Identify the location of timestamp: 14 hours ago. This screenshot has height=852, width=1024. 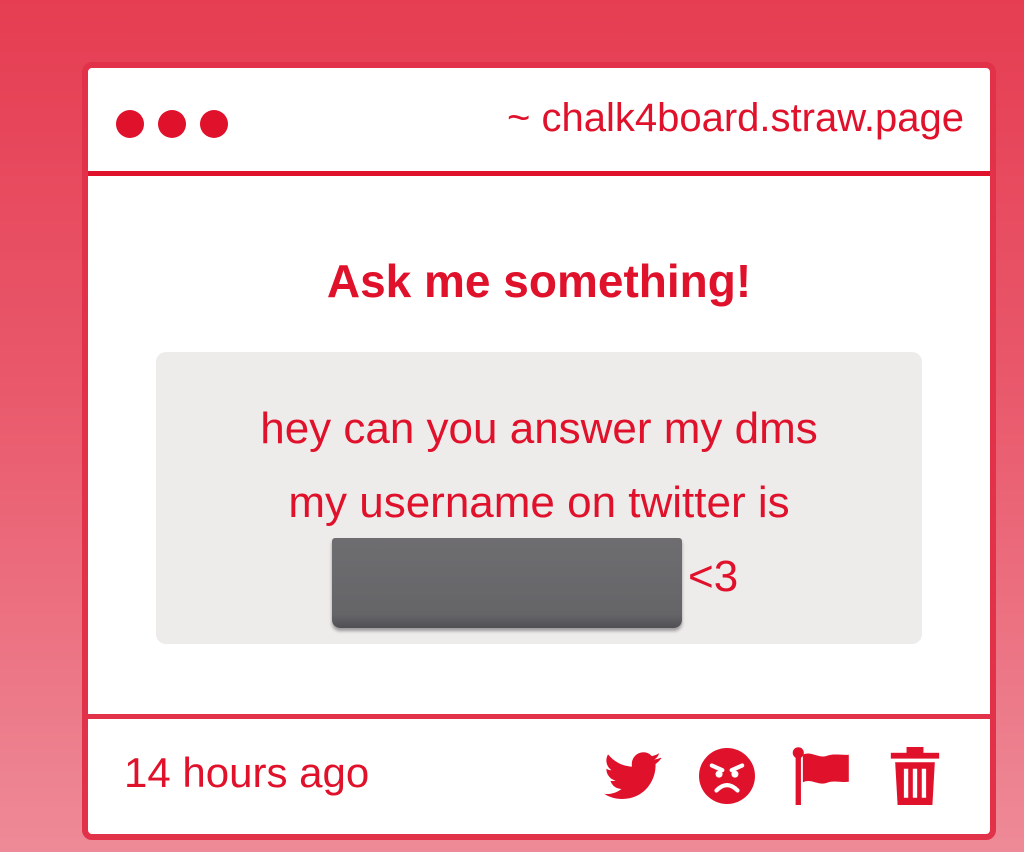
(247, 772).